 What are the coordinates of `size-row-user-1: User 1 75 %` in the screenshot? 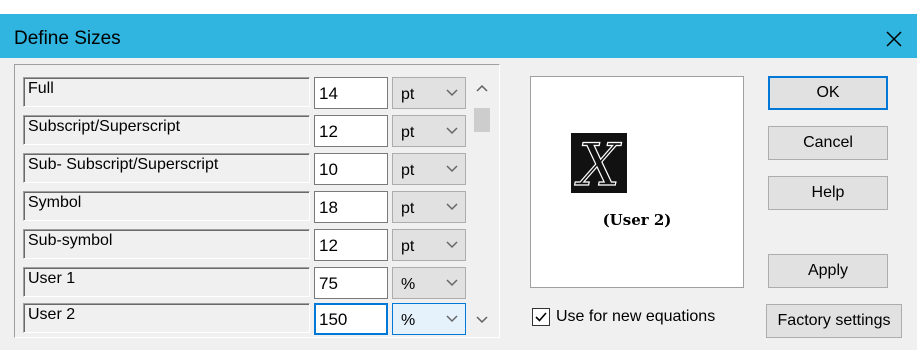 It's located at (252, 283).